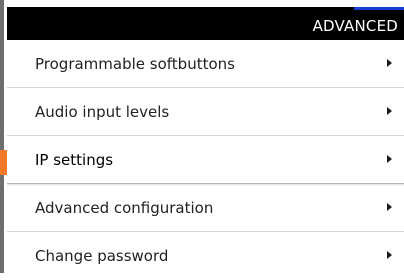  I want to click on selection-indicator, so click(3, 162).